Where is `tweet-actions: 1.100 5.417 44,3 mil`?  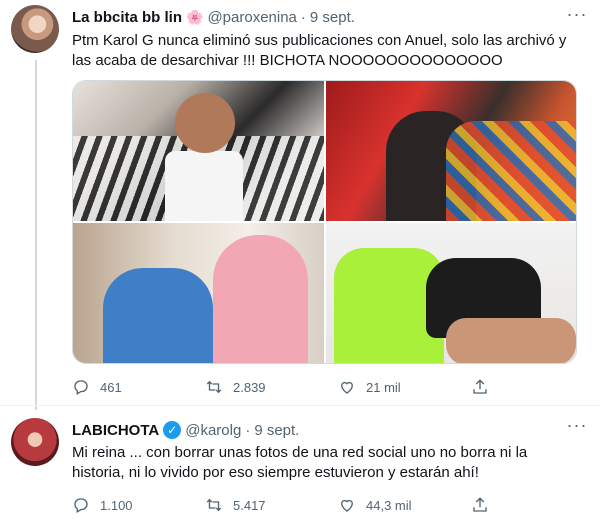 tweet-actions: 1.100 5.417 44,3 mil is located at coordinates (286, 505).